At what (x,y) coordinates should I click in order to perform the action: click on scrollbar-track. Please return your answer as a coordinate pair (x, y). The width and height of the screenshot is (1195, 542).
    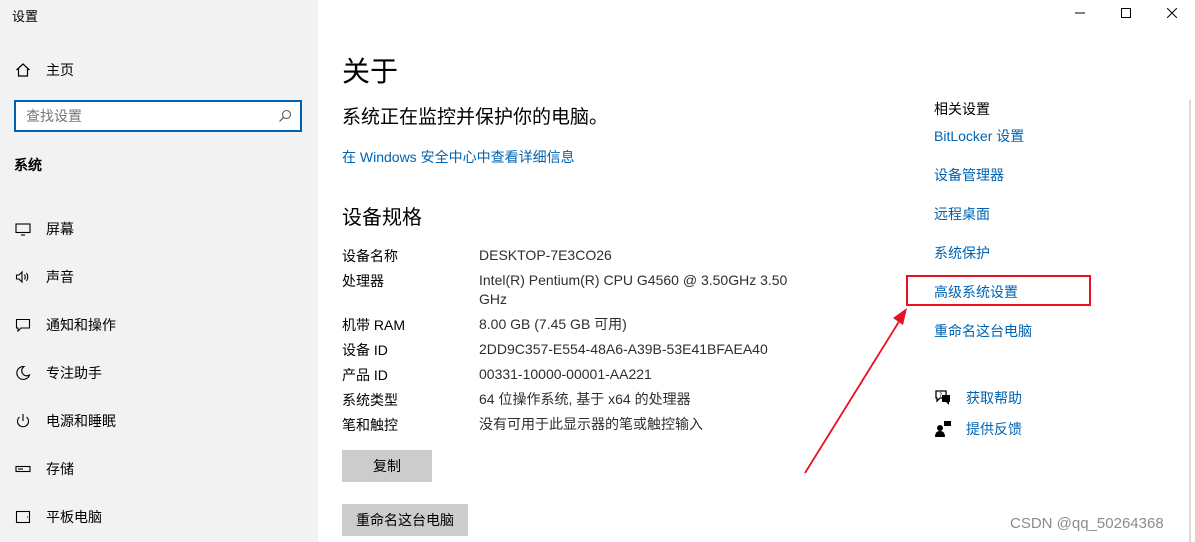
    Looking at the image, I should click on (1190, 321).